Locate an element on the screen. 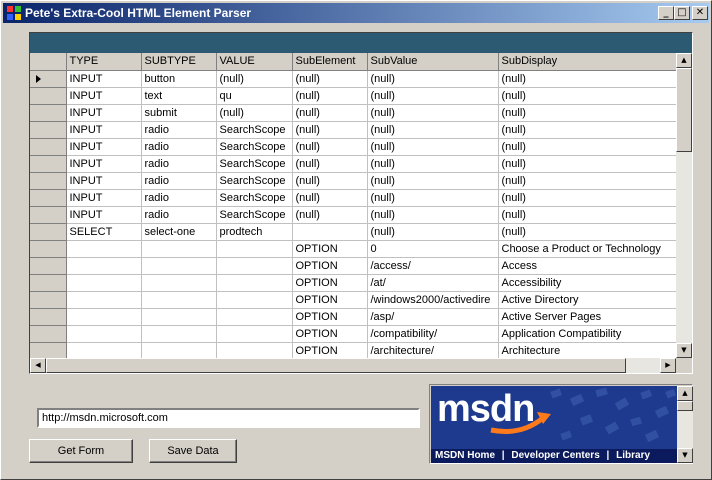  banner-vertical-scrollbar: ▲ ▼ is located at coordinates (685, 424).